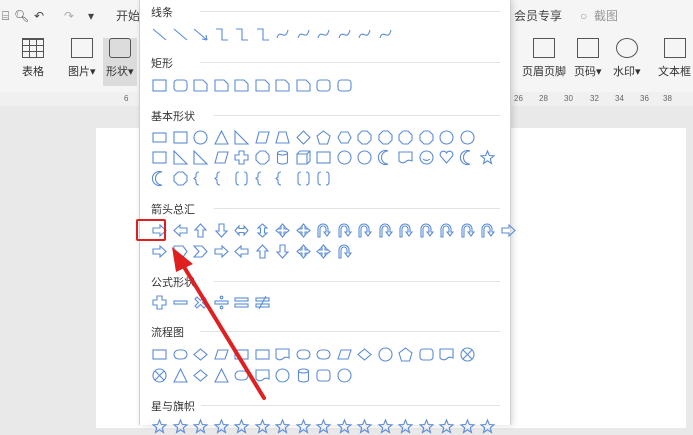  What do you see at coordinates (219, 323) in the screenshot?
I see `annotation-arrow` at bounding box center [219, 323].